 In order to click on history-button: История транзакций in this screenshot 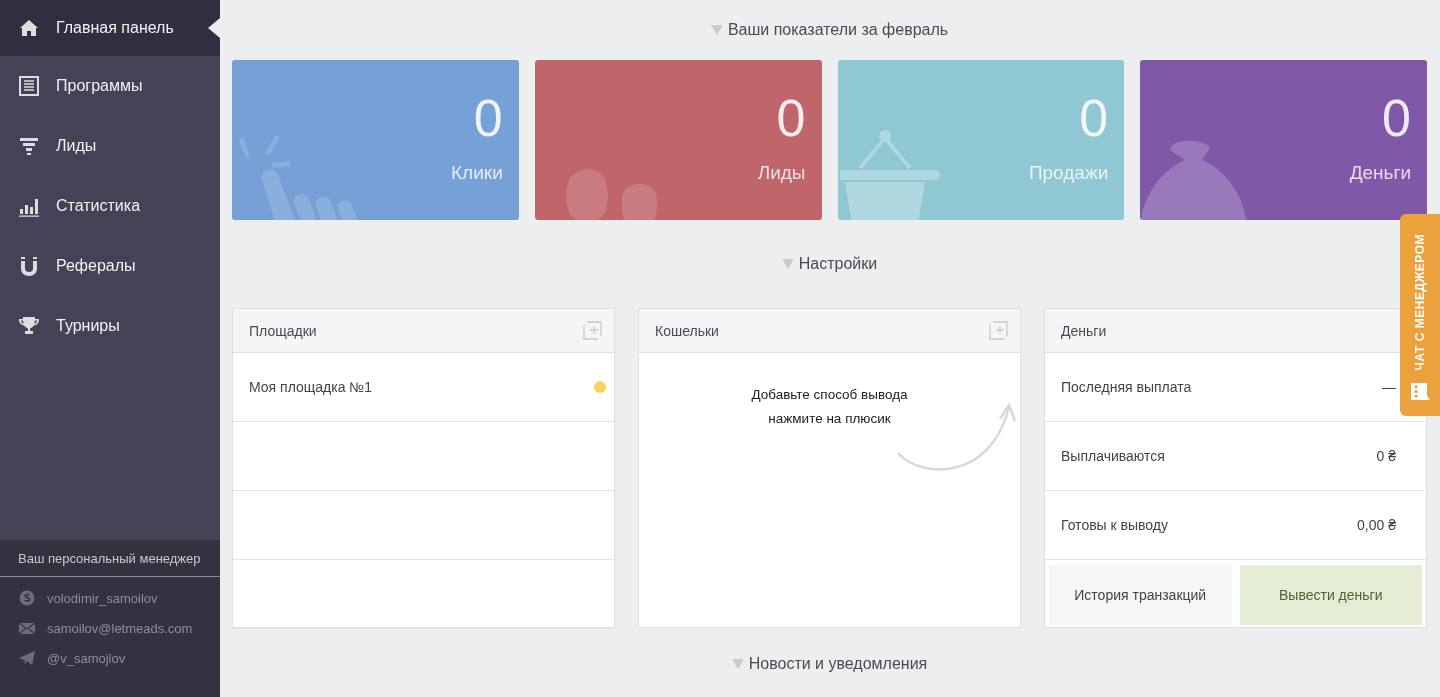, I will do `click(1140, 595)`.